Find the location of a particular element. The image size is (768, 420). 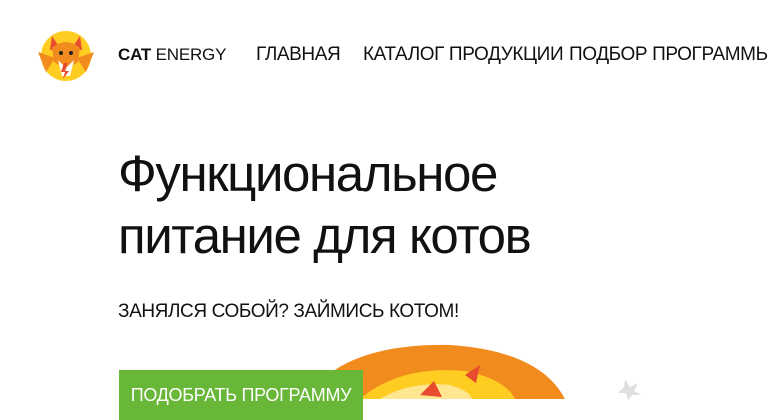

hero-subtitle: ЗАНЯЛСЯ СОБОЙ? ЗАЙМИСЬ КОТОМ! is located at coordinates (288, 311).